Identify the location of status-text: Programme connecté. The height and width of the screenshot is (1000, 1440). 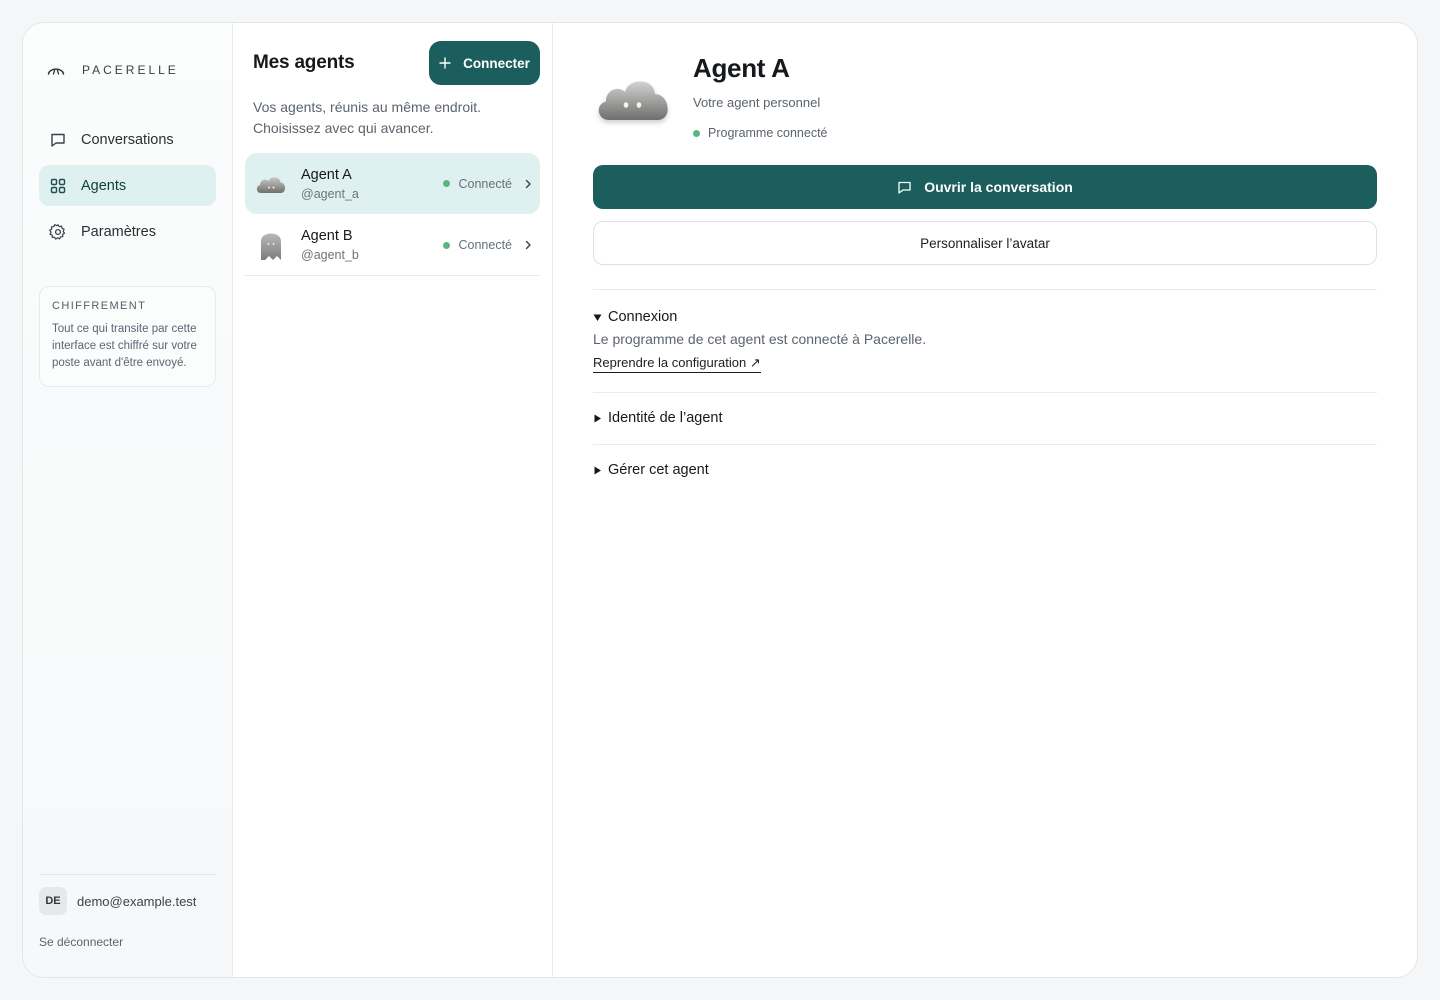
(768, 133).